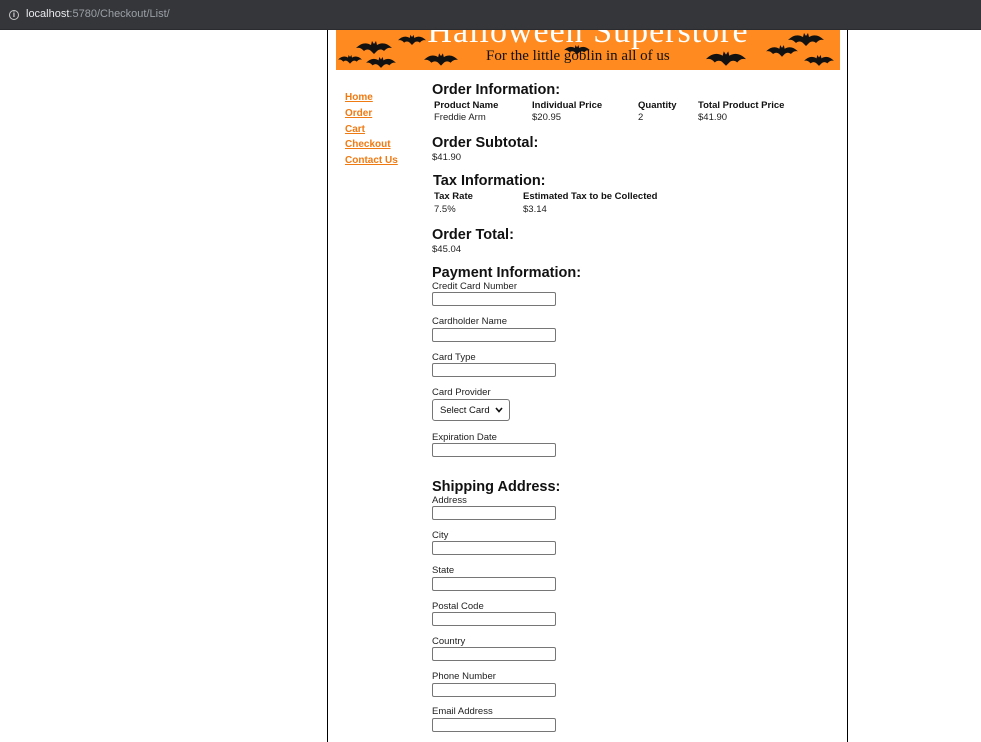  What do you see at coordinates (494, 335) in the screenshot?
I see `cardholder-name-input` at bounding box center [494, 335].